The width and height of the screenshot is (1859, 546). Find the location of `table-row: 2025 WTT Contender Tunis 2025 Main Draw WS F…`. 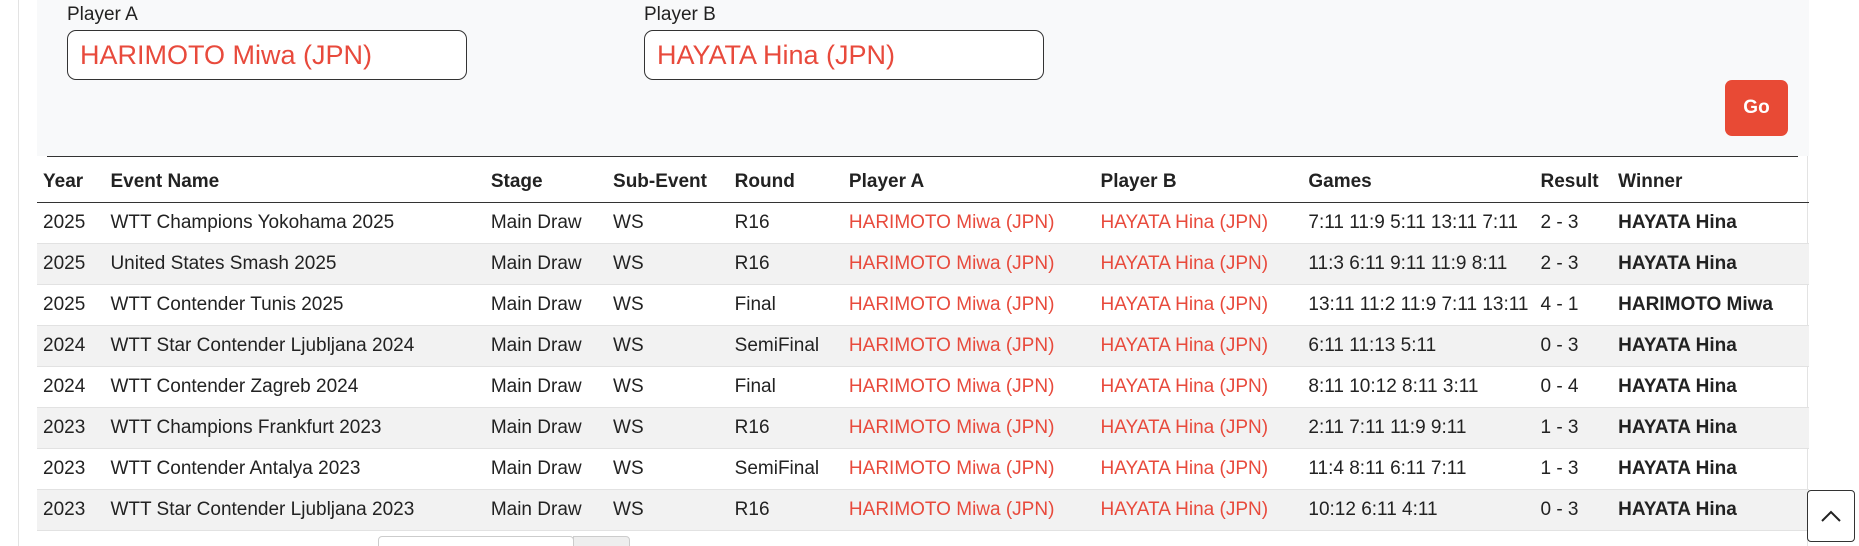

table-row: 2025 WTT Contender Tunis 2025 Main Draw WS F… is located at coordinates (923, 305).